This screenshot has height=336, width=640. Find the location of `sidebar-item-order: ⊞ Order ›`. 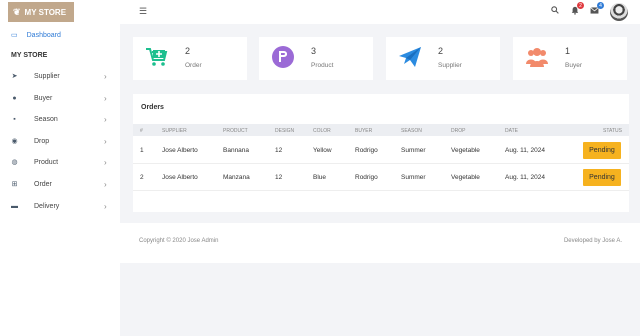

sidebar-item-order: ⊞ Order › is located at coordinates (60, 184).